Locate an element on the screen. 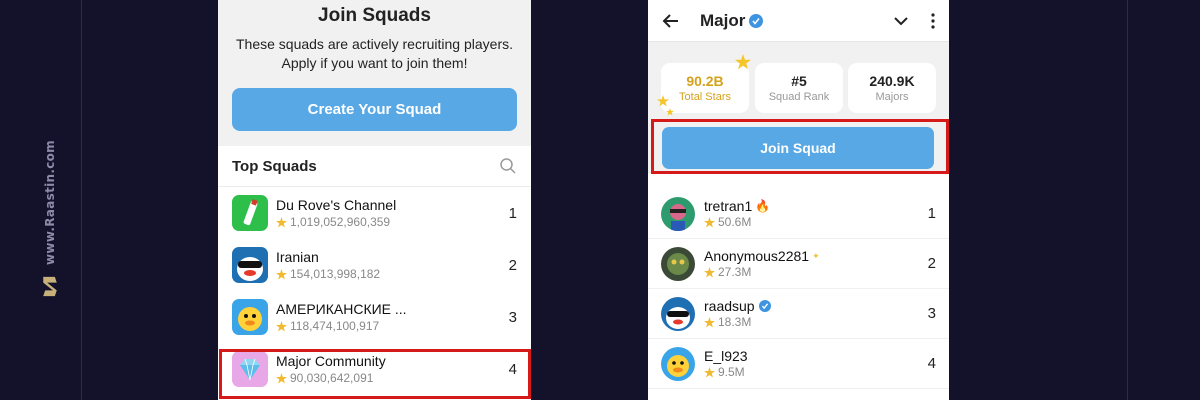 Image resolution: width=1200 pixels, height=400 pixels. member-rank: 2 is located at coordinates (931, 263).